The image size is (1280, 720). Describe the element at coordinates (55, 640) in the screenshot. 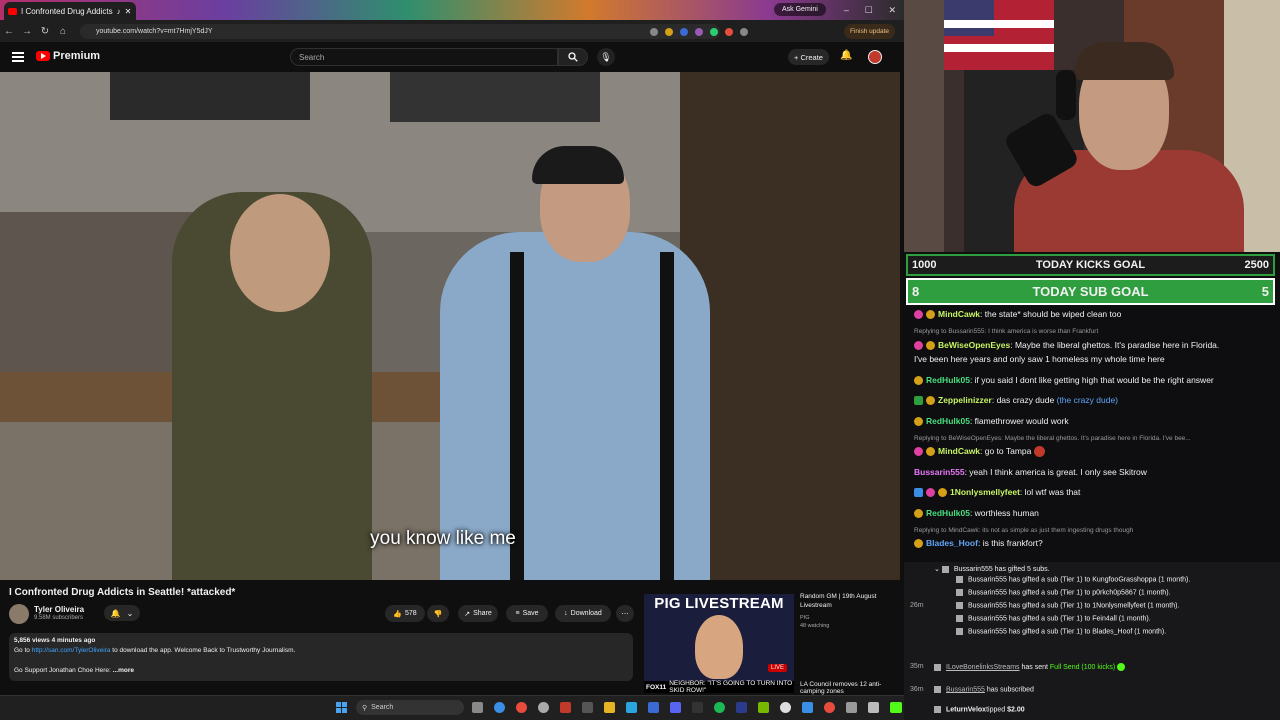

I see `description-meta: 5,856 views 4 minutes ago` at that location.